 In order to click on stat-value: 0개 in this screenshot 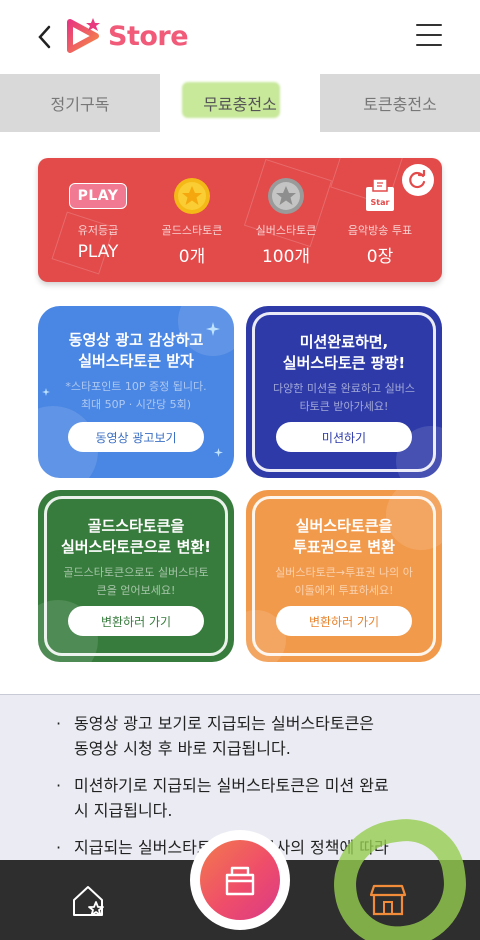, I will do `click(192, 257)`.